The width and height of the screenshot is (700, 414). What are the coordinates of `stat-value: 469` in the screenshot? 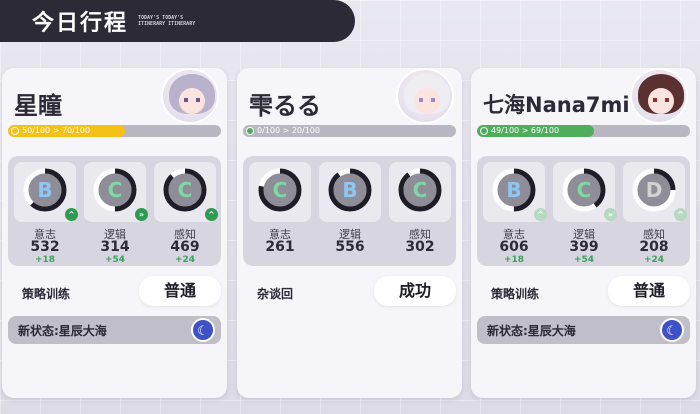 It's located at (185, 247).